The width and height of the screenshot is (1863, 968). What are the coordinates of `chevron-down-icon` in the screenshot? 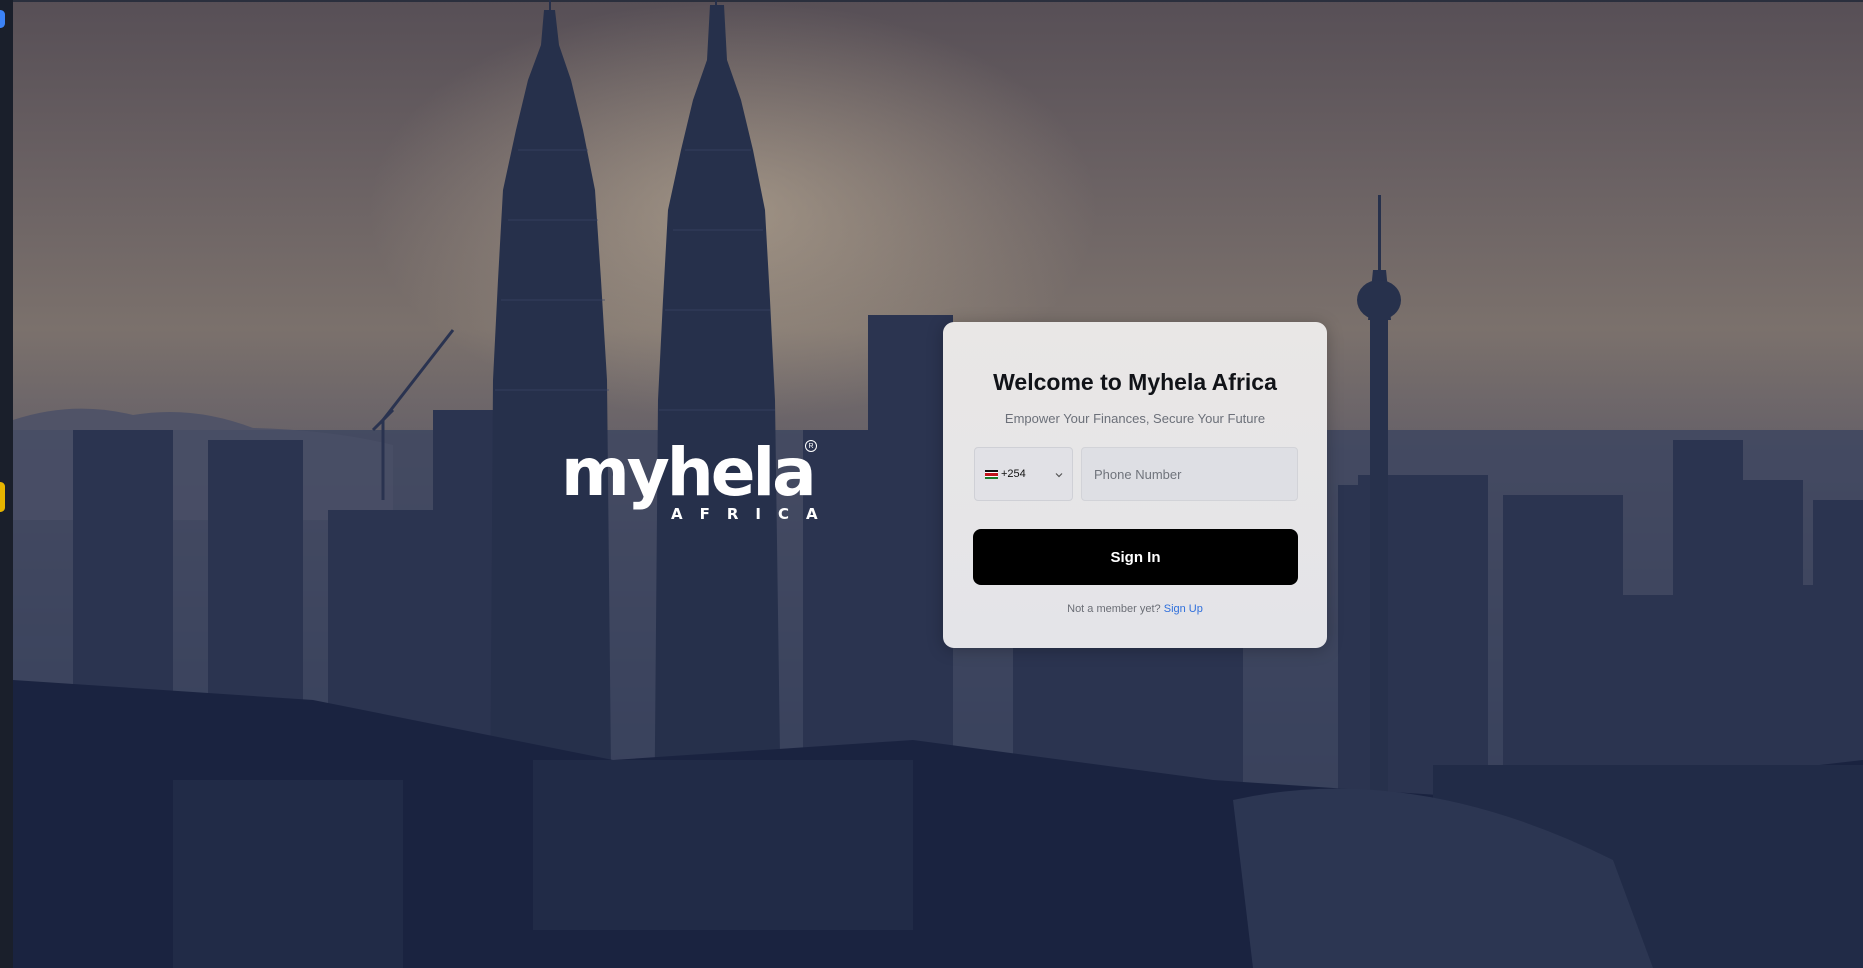 It's located at (1059, 475).